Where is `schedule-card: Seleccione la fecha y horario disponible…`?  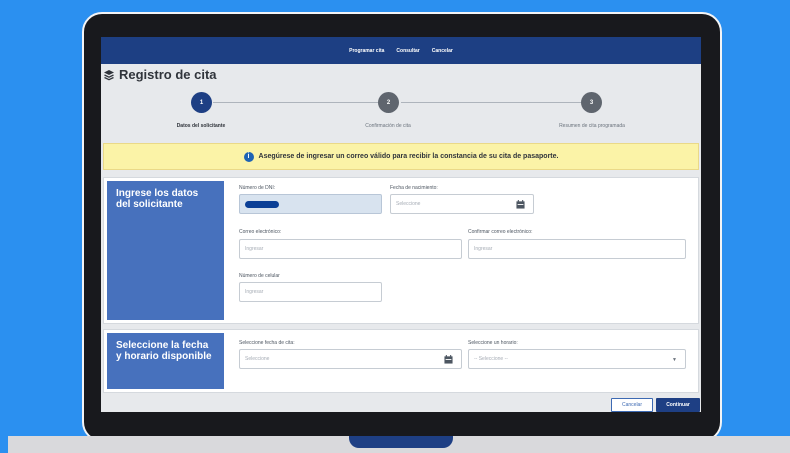
schedule-card: Seleccione la fecha y horario disponible… is located at coordinates (401, 361).